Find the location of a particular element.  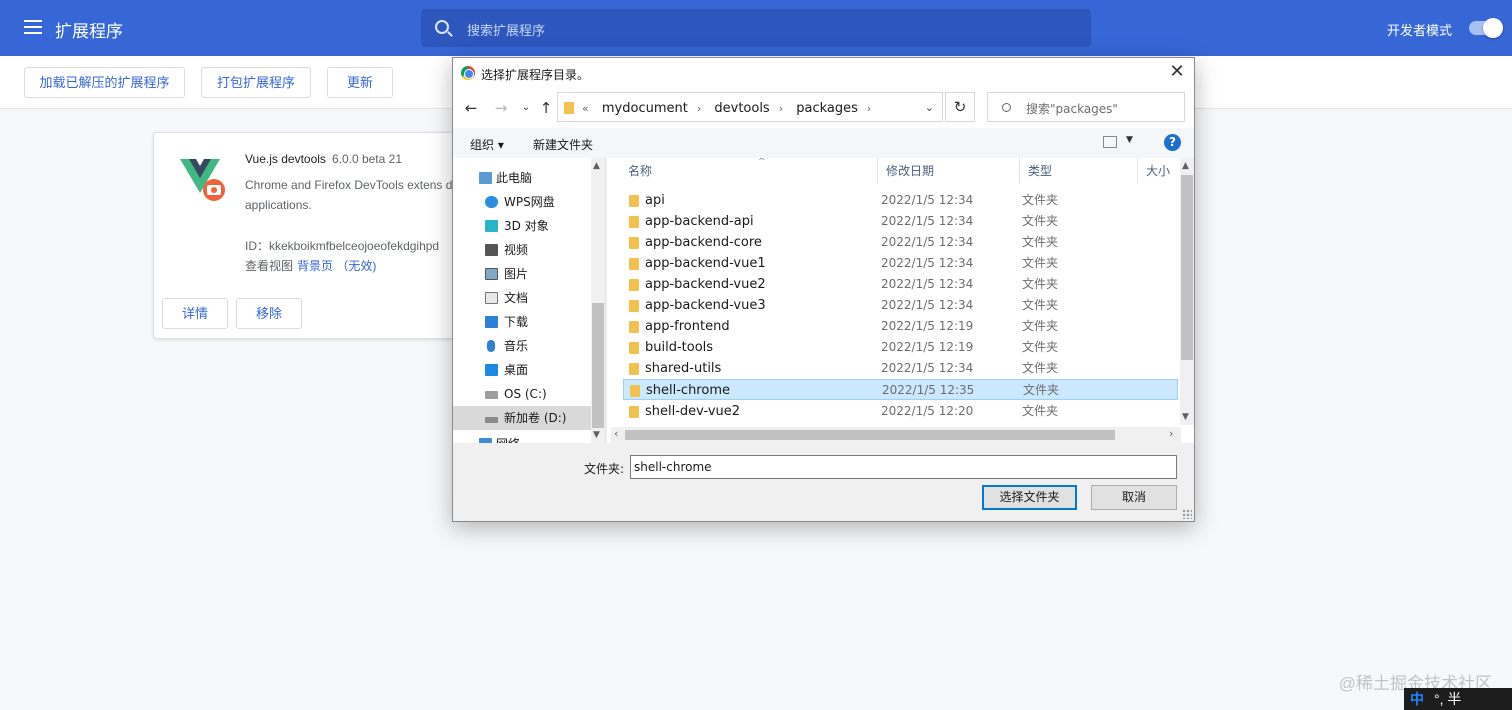

file-name: shell-dev-vue2 is located at coordinates (693, 411).